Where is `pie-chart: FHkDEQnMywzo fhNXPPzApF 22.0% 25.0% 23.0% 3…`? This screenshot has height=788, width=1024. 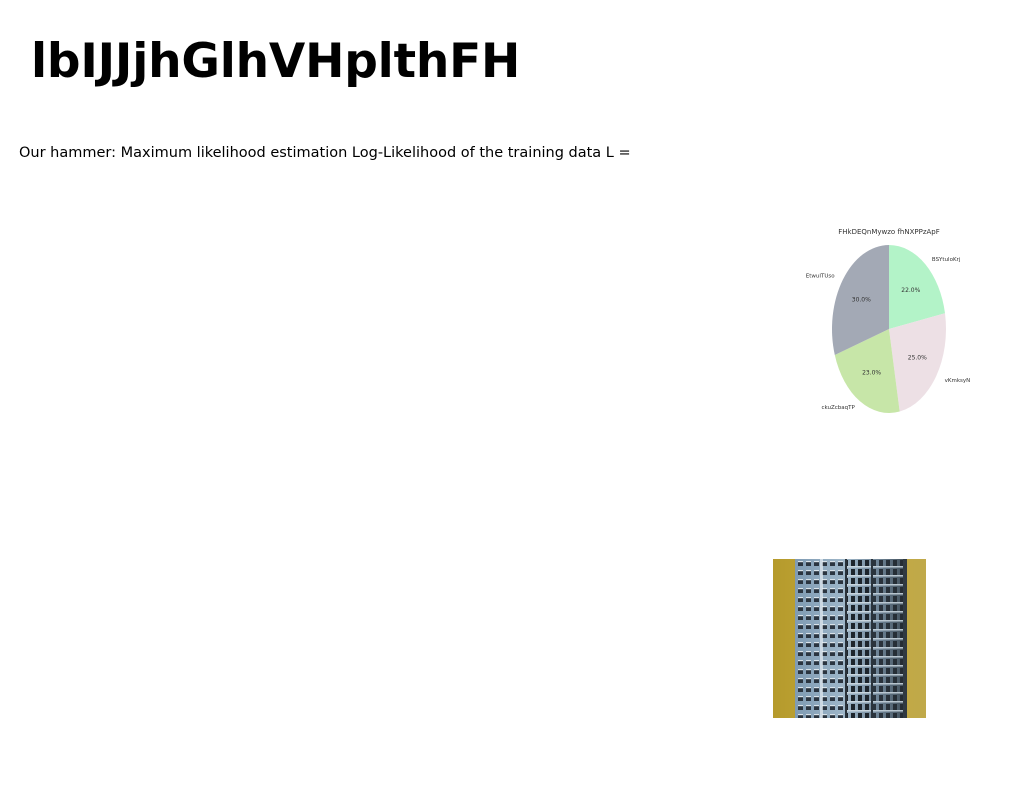 pie-chart: FHkDEQnMywzo fhNXPPzApF 22.0% 25.0% 23.0% 3… is located at coordinates (888, 320).